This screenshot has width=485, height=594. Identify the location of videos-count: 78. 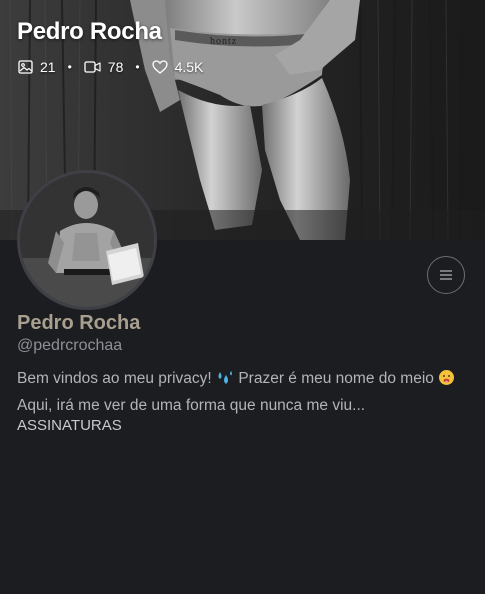
(115, 67).